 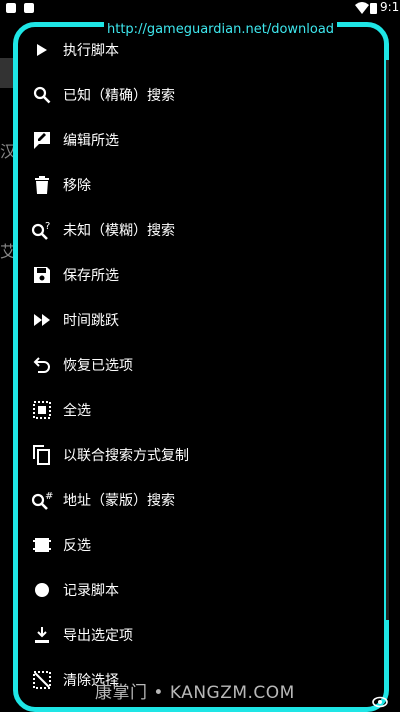 I want to click on eye-icon, so click(x=380, y=702).